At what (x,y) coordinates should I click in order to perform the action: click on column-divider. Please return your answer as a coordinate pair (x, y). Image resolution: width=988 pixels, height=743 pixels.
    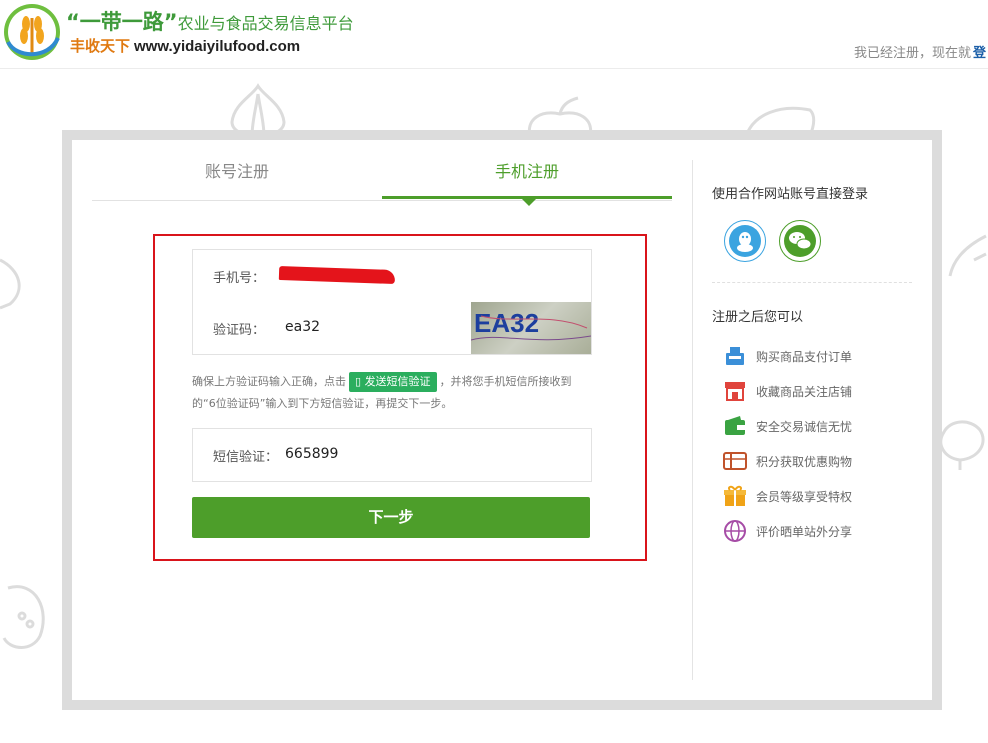
    Looking at the image, I should click on (692, 420).